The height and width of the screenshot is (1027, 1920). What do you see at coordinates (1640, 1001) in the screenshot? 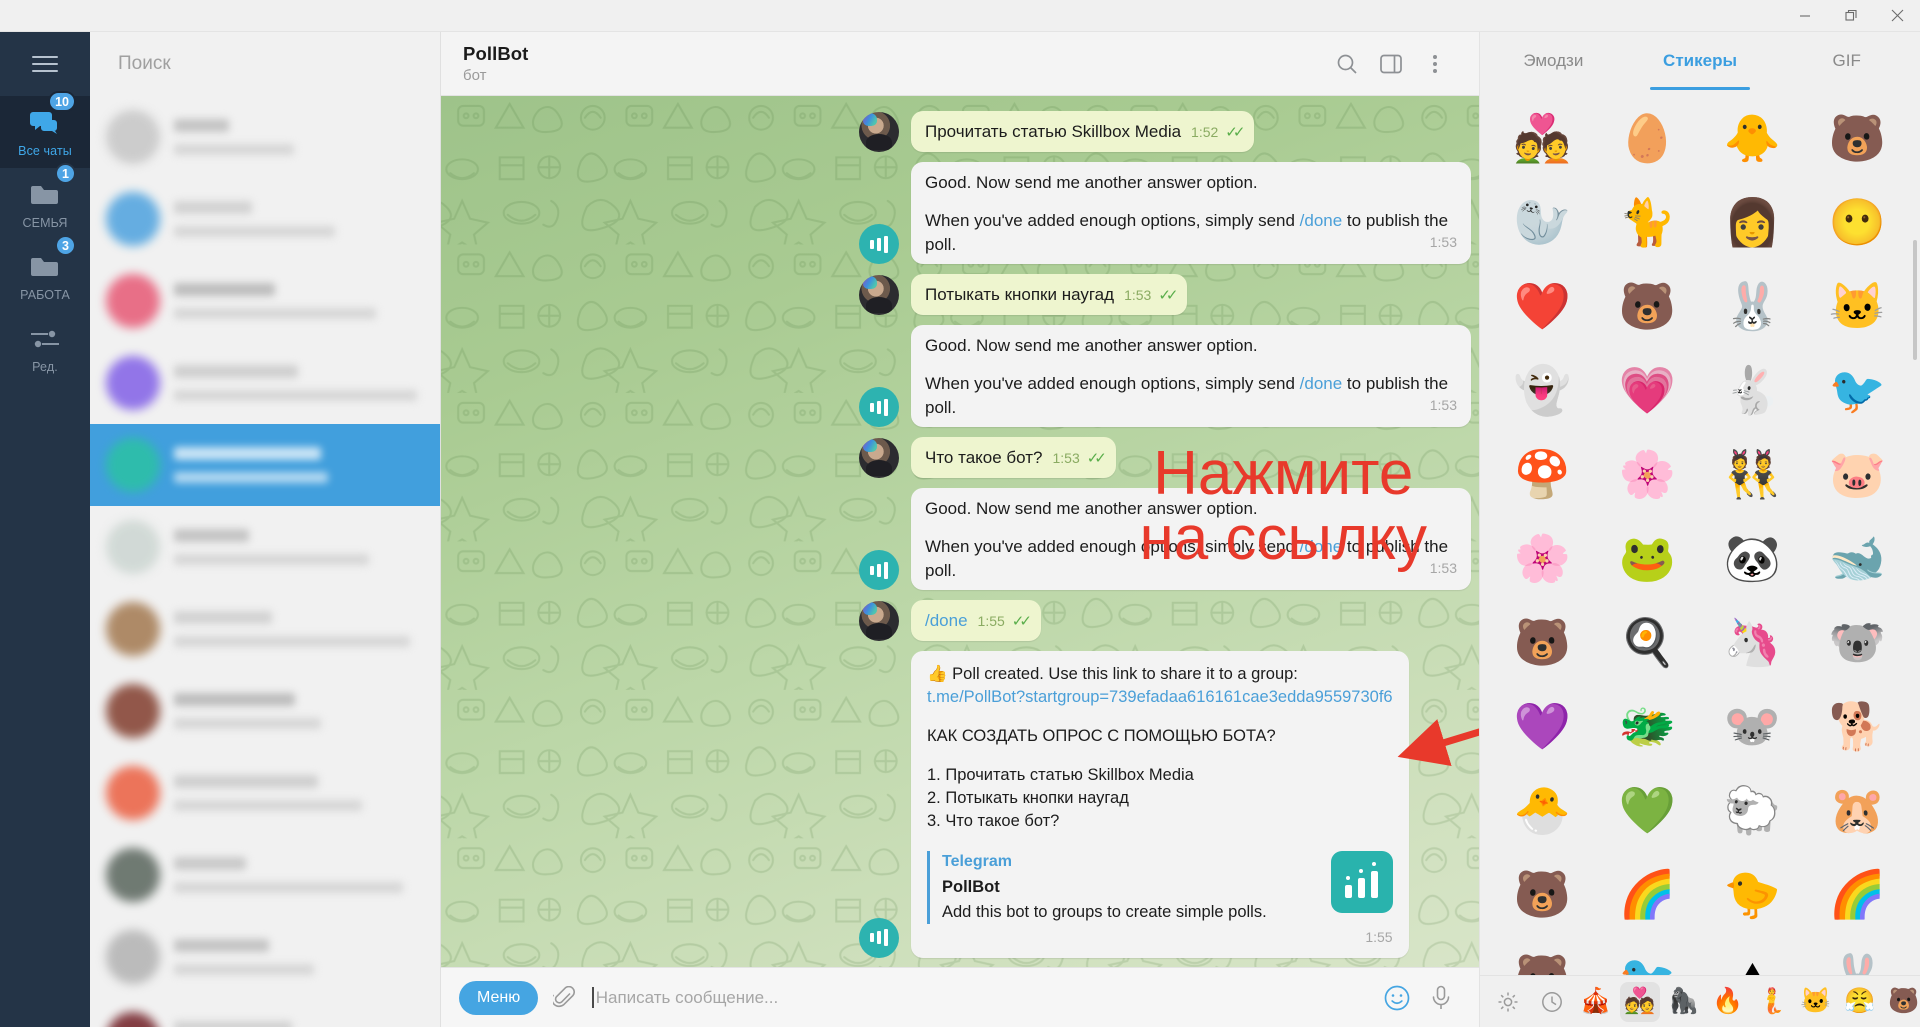
I see `sticker-pack-thumbnail: 💑` at bounding box center [1640, 1001].